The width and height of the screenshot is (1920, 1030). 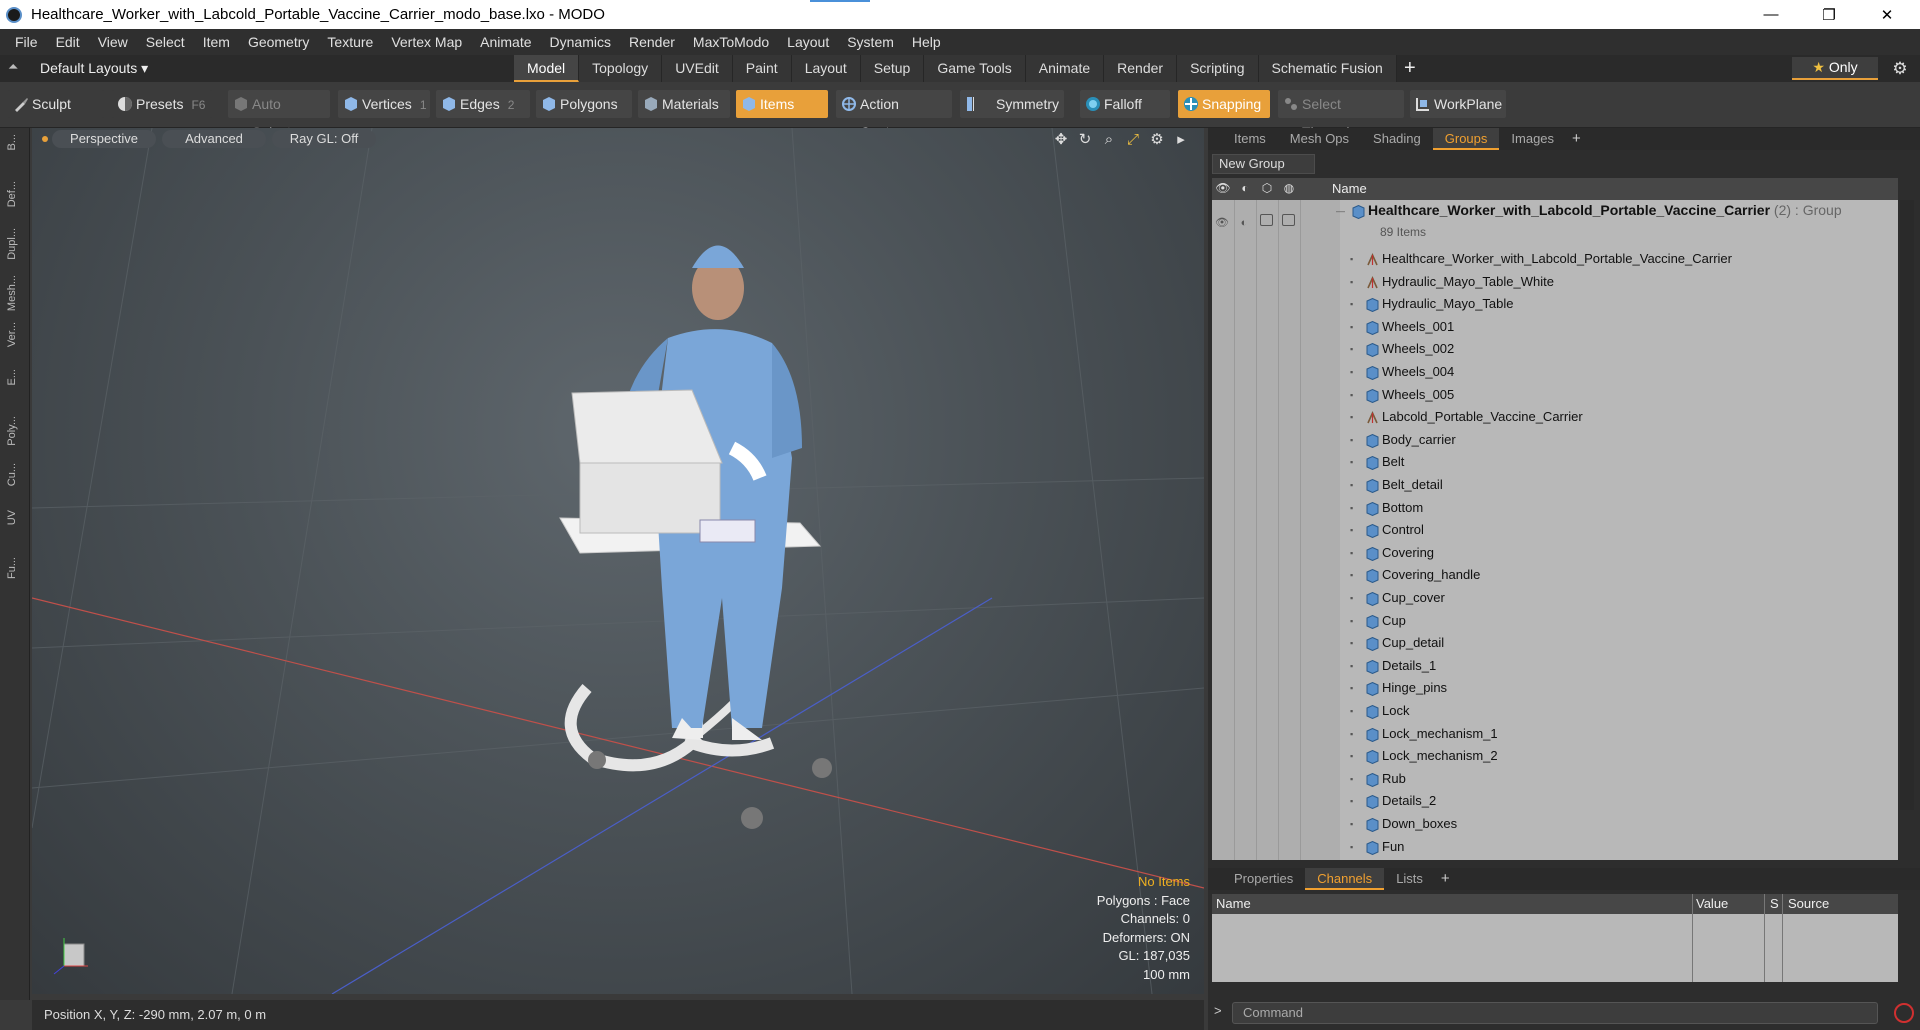 I want to click on edges-button: Edges 2, so click(x=483, y=104).